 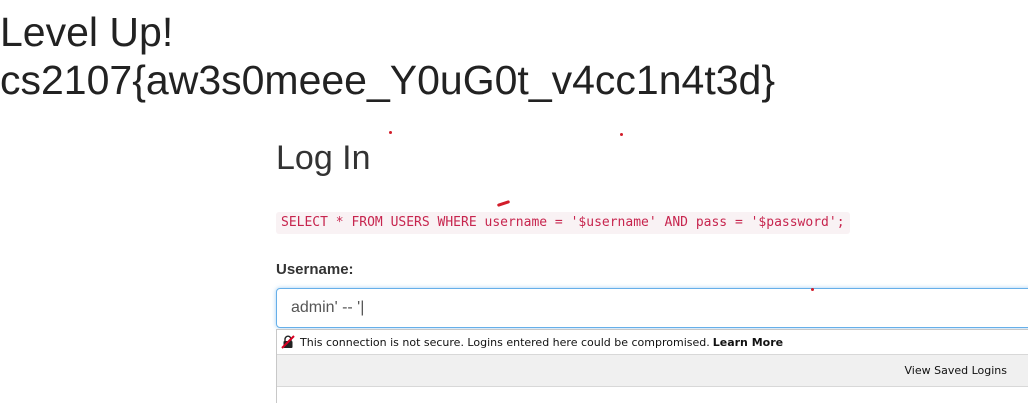 I want to click on annotation-dash, so click(x=503, y=203).